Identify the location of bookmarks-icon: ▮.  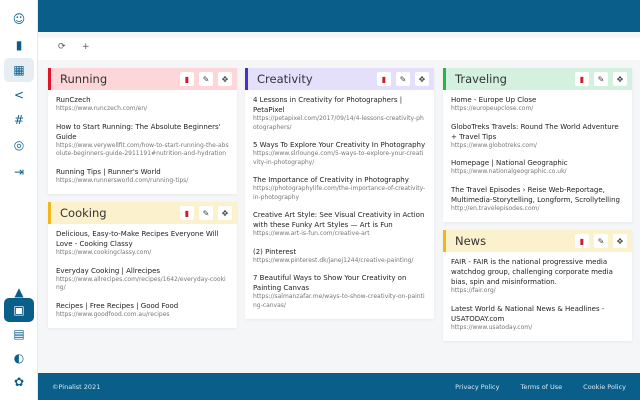
(19, 45).